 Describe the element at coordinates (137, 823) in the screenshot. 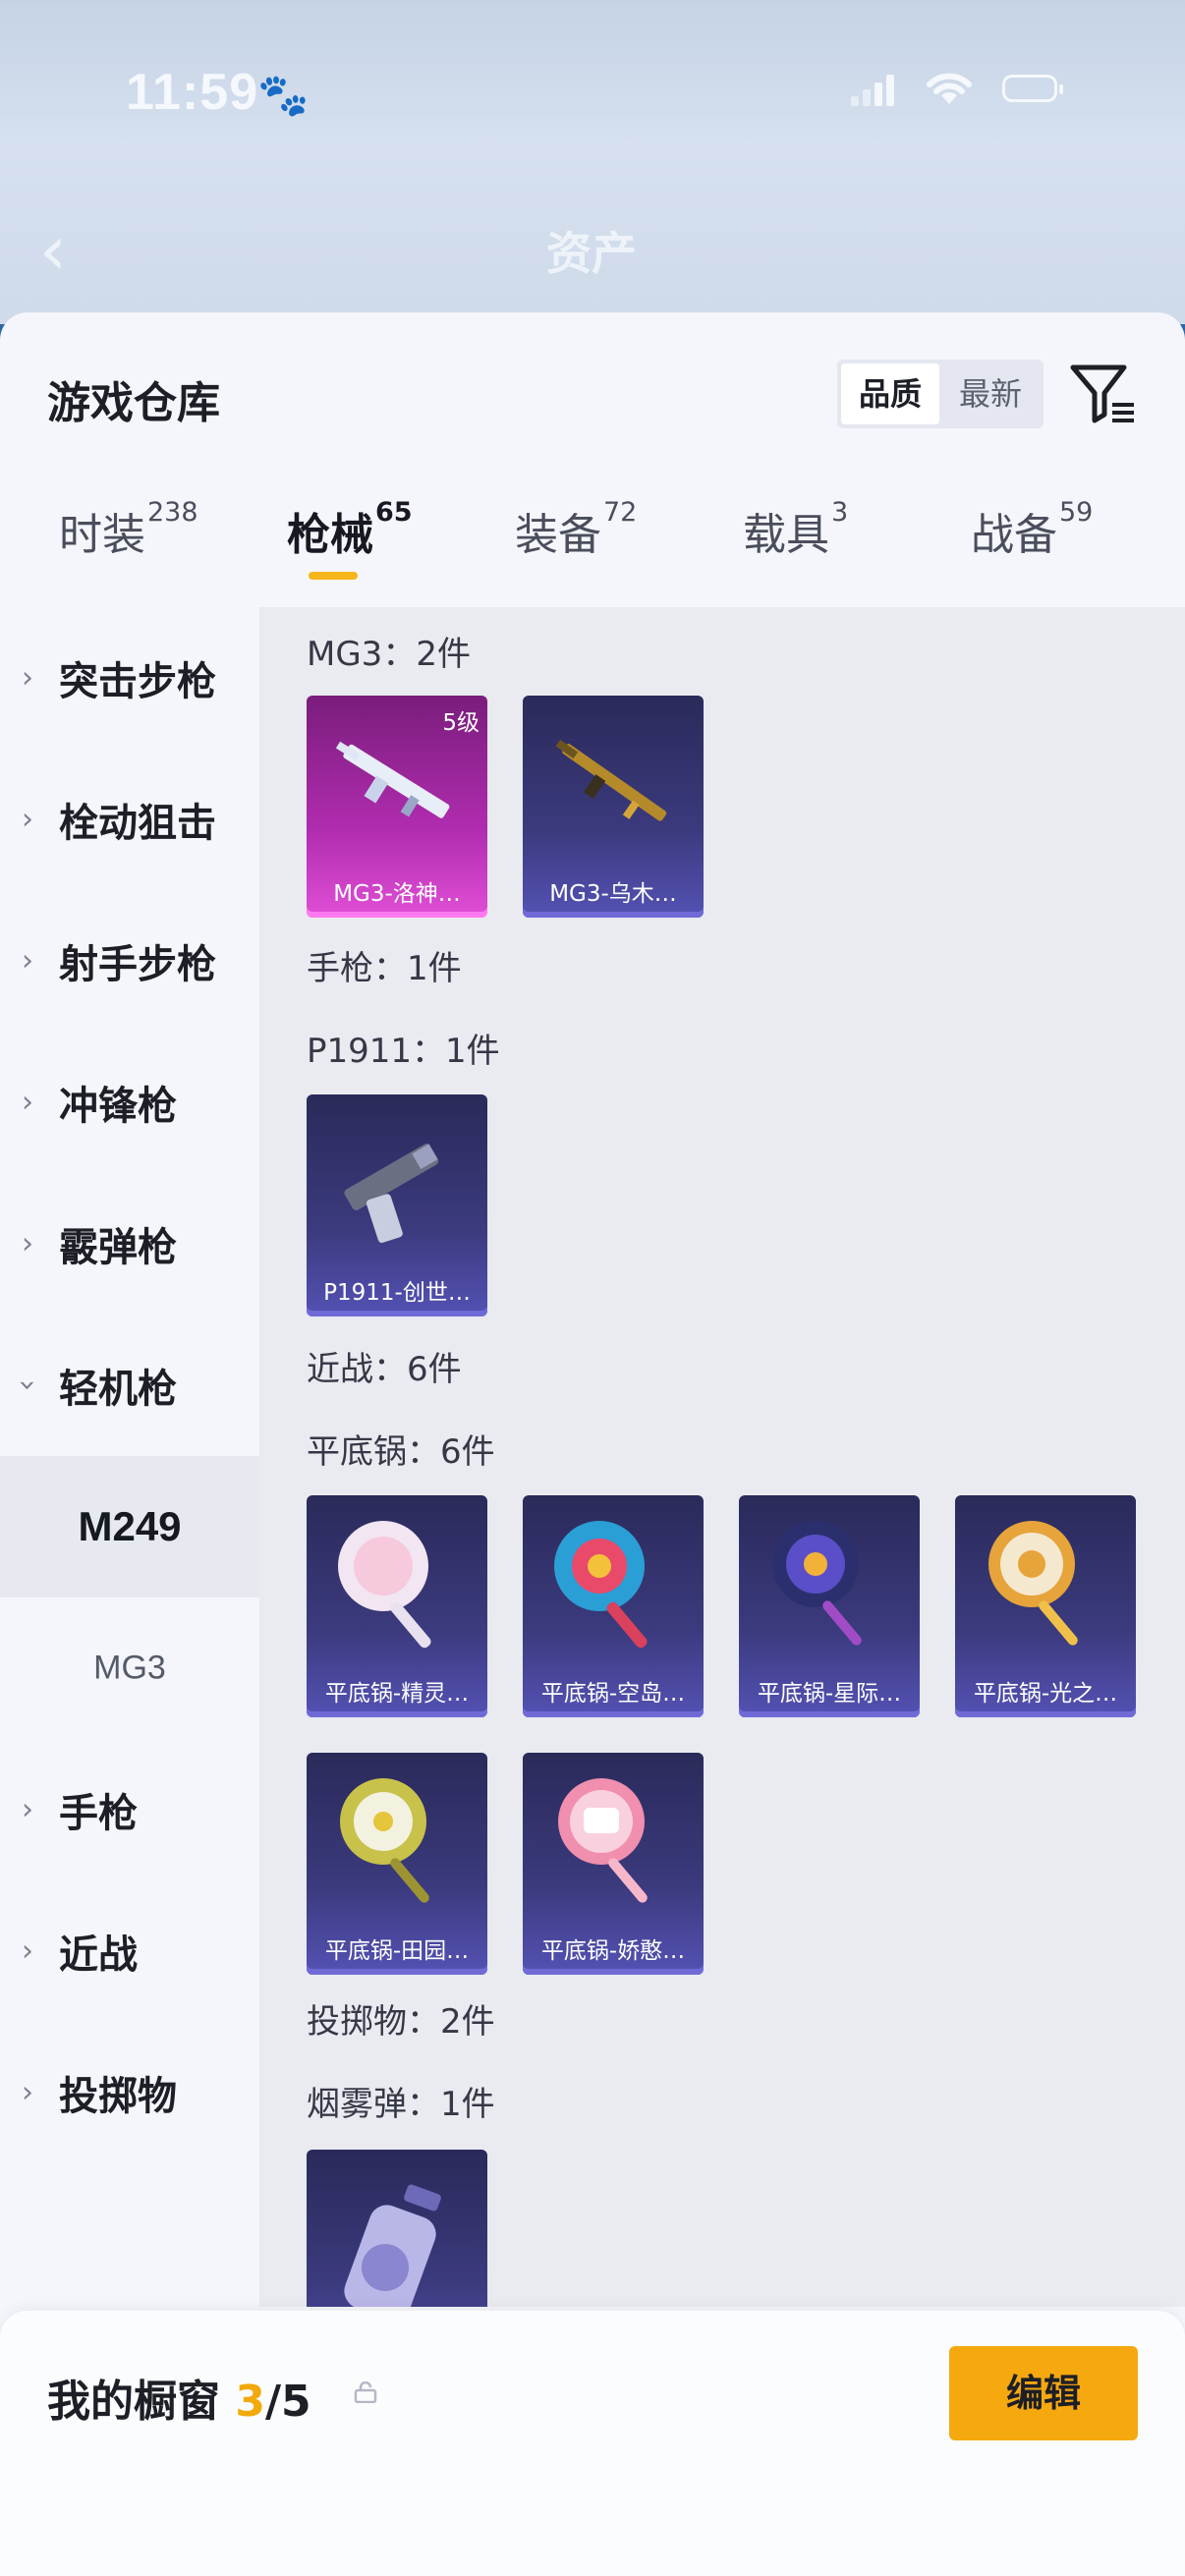

I see `sidebar-item-label: 栓动狙击` at that location.